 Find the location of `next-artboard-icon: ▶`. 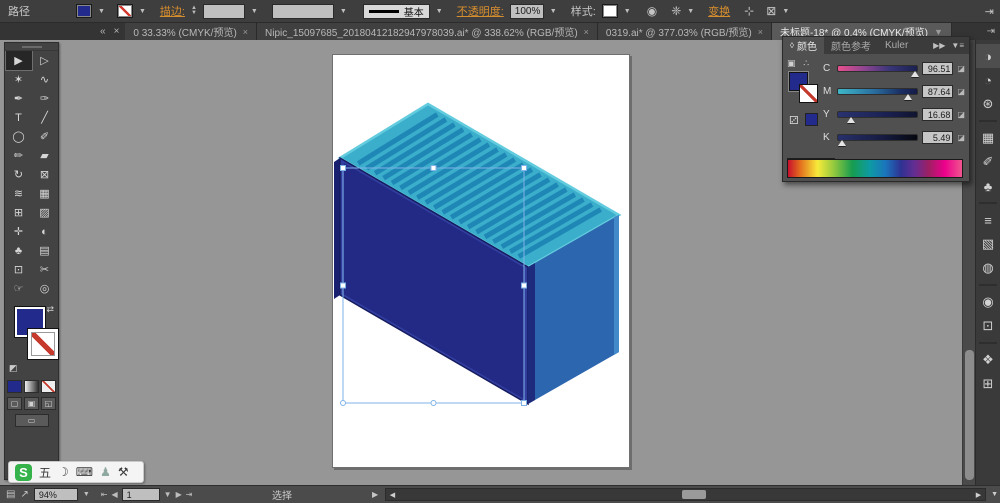

next-artboard-icon: ▶ is located at coordinates (179, 494).